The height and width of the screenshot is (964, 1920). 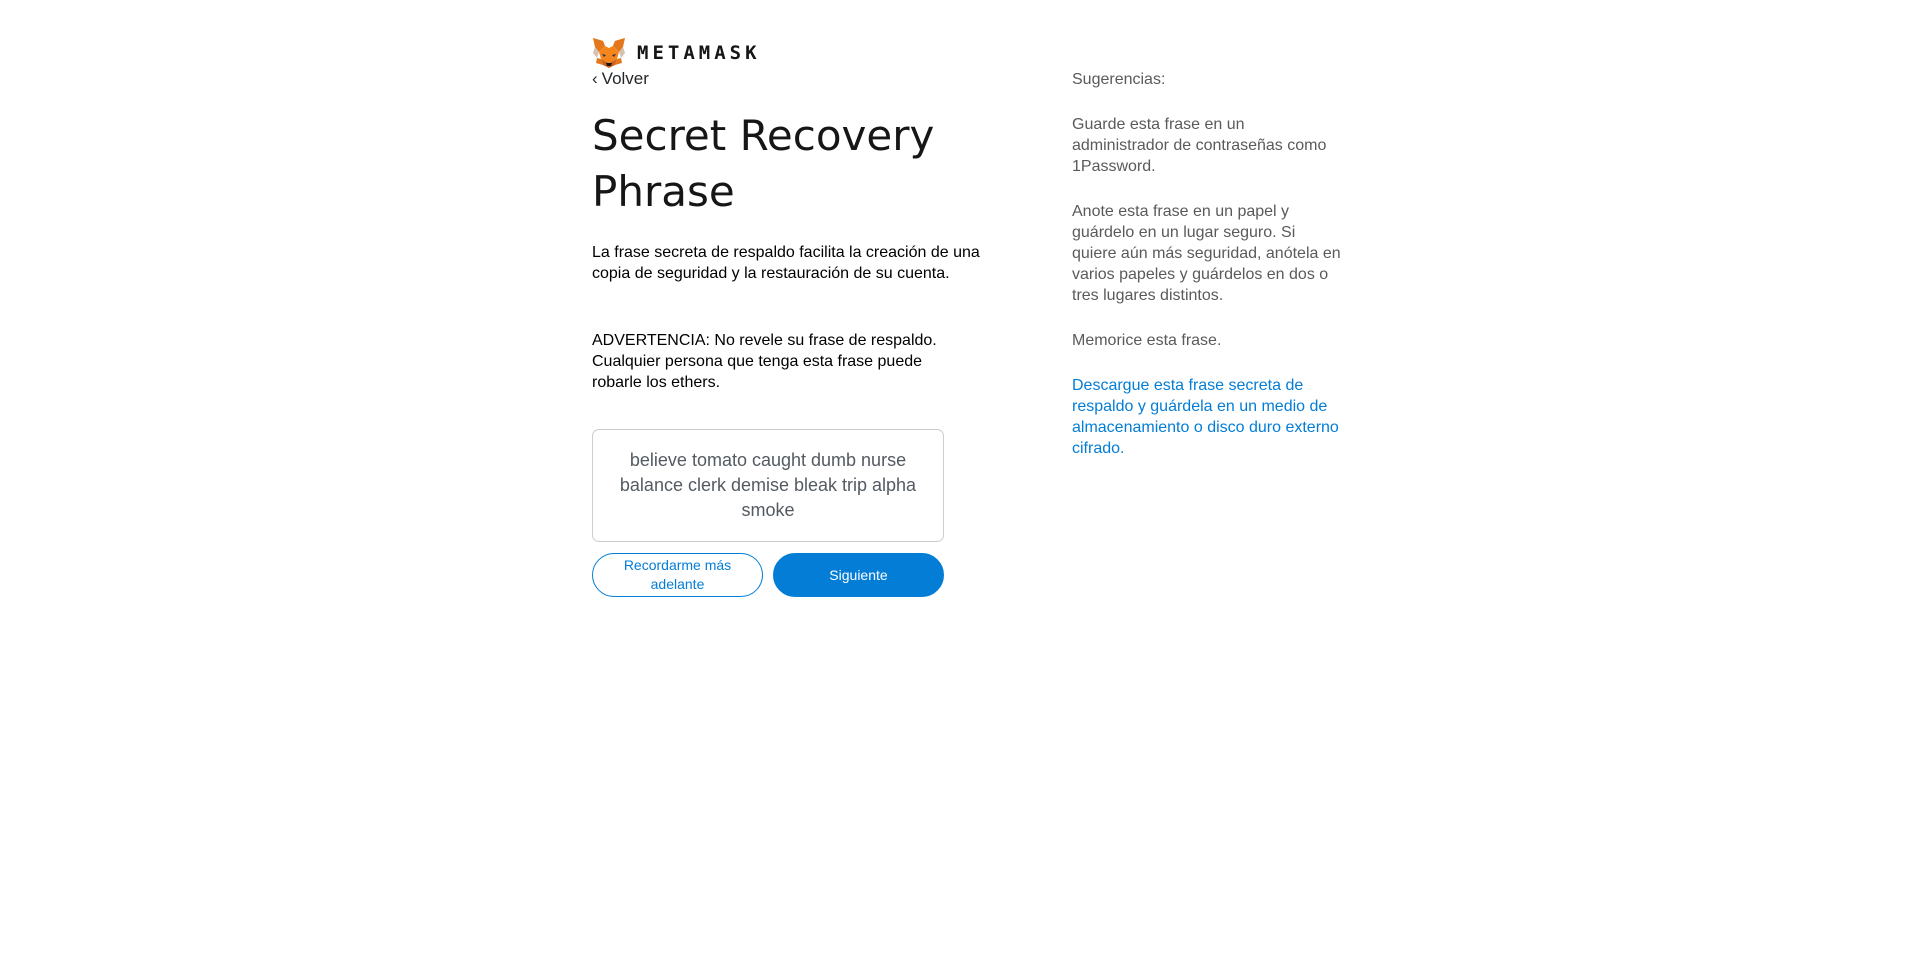 What do you see at coordinates (1147, 340) in the screenshot?
I see `tip-item: Memorice esta frase.` at bounding box center [1147, 340].